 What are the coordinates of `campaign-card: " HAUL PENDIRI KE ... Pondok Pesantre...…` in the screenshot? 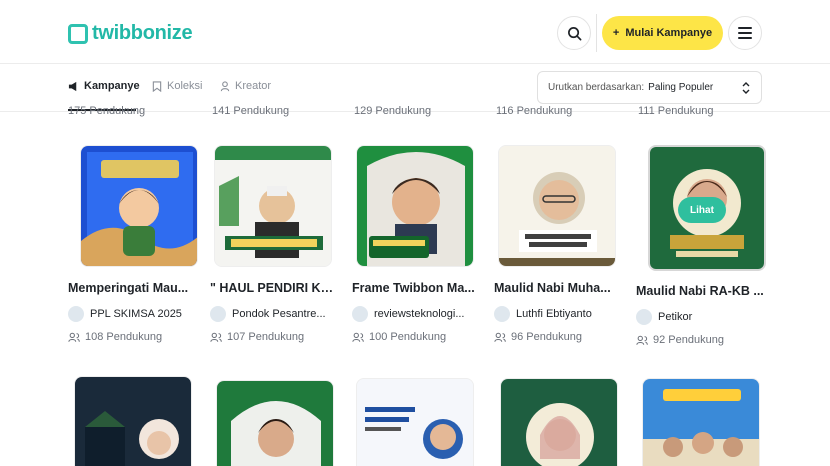 It's located at (275, 250).